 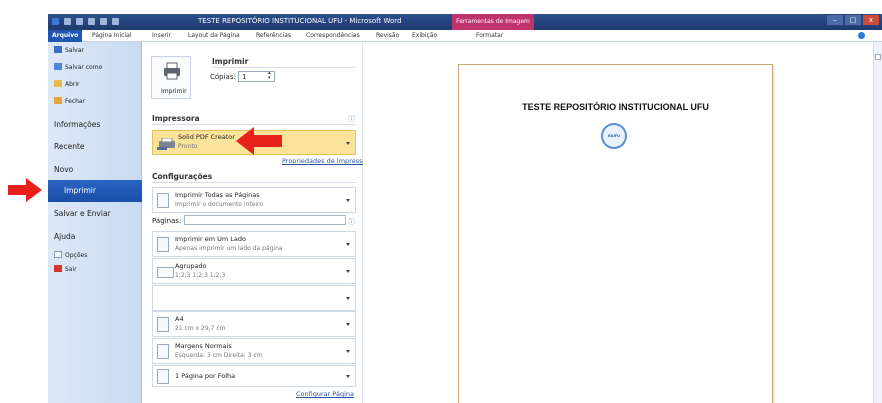 I want to click on document-title: TESTE REPOSITÓRIO INSTITUCIONAL UFU, so click(x=615, y=107).